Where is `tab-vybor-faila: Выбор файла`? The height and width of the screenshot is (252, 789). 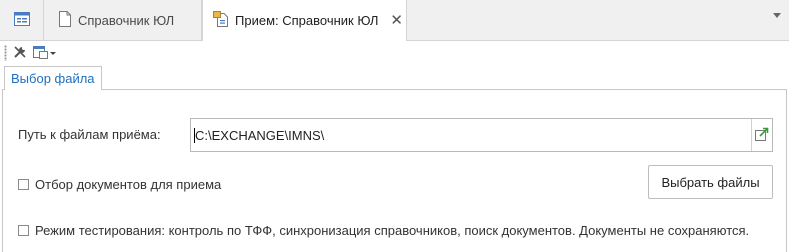 tab-vybor-faila: Выбор файла is located at coordinates (53, 78).